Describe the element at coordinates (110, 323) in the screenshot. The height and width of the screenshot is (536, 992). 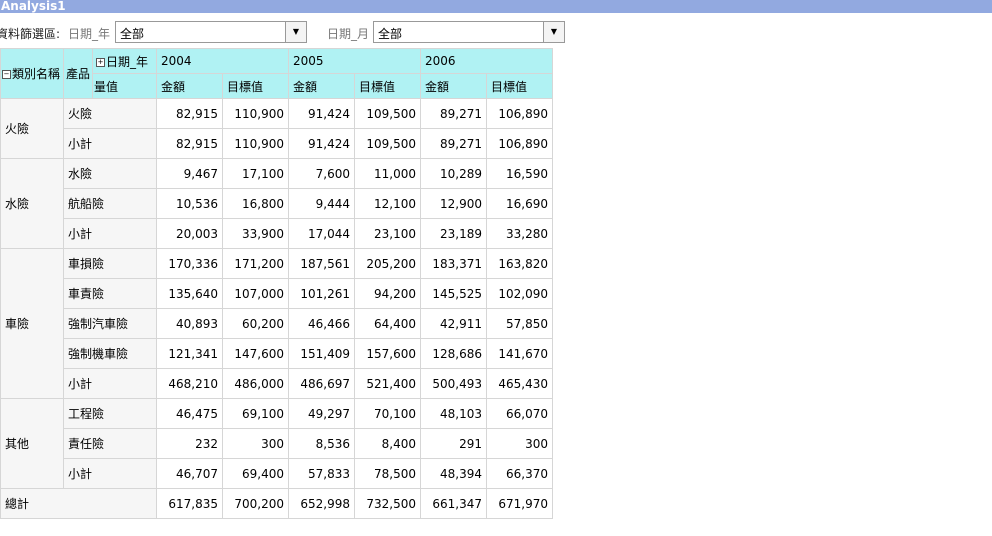
I see `product-cell: 強制汽車險` at that location.